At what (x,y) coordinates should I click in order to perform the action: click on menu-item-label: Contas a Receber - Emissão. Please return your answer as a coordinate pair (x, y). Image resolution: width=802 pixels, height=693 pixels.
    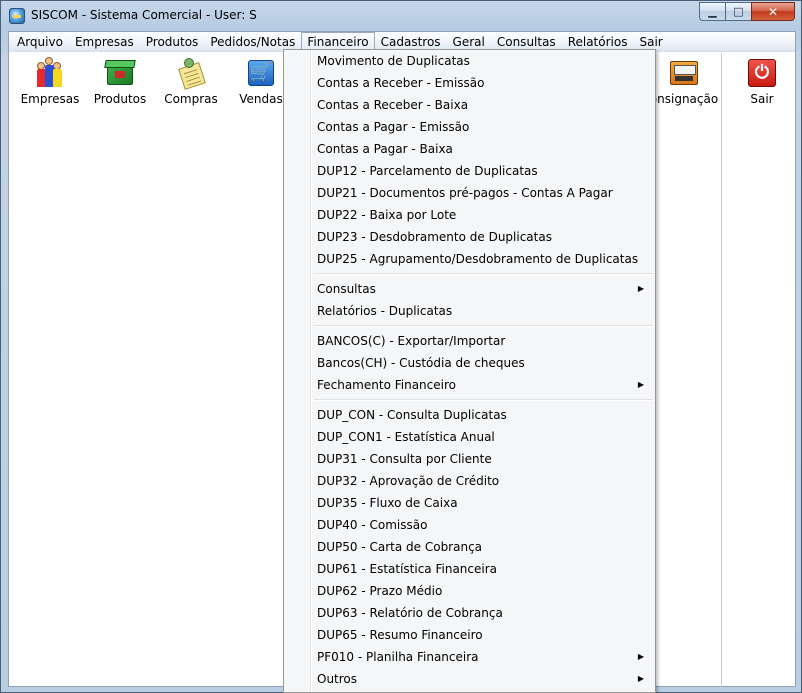
    Looking at the image, I should click on (401, 83).